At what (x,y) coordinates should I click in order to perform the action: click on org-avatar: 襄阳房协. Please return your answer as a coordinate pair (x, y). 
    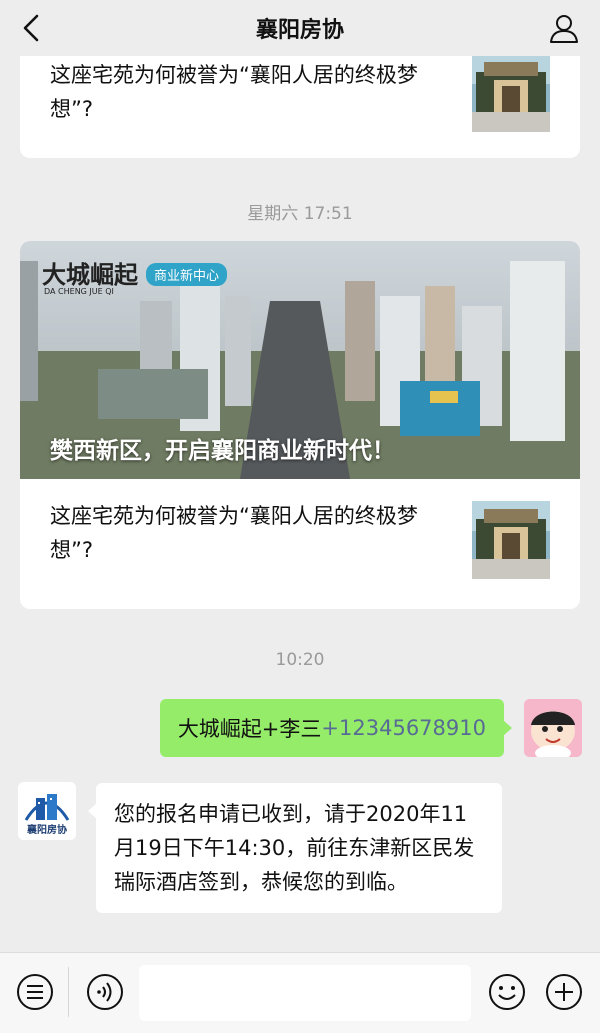
    Looking at the image, I should click on (47, 811).